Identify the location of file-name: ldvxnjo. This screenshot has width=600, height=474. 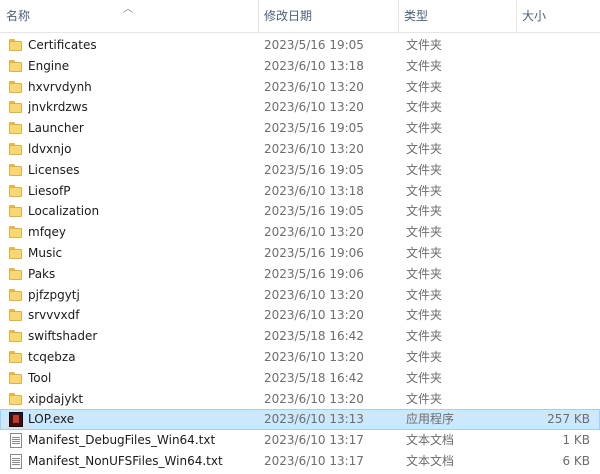
(50, 148).